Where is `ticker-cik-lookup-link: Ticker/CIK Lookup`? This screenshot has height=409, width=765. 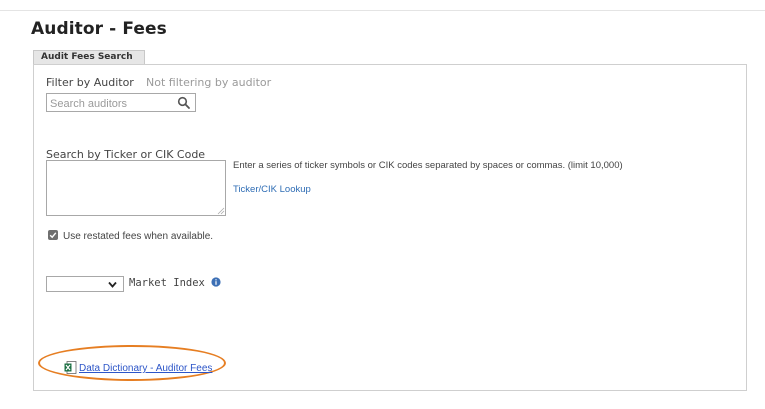 ticker-cik-lookup-link: Ticker/CIK Lookup is located at coordinates (272, 189).